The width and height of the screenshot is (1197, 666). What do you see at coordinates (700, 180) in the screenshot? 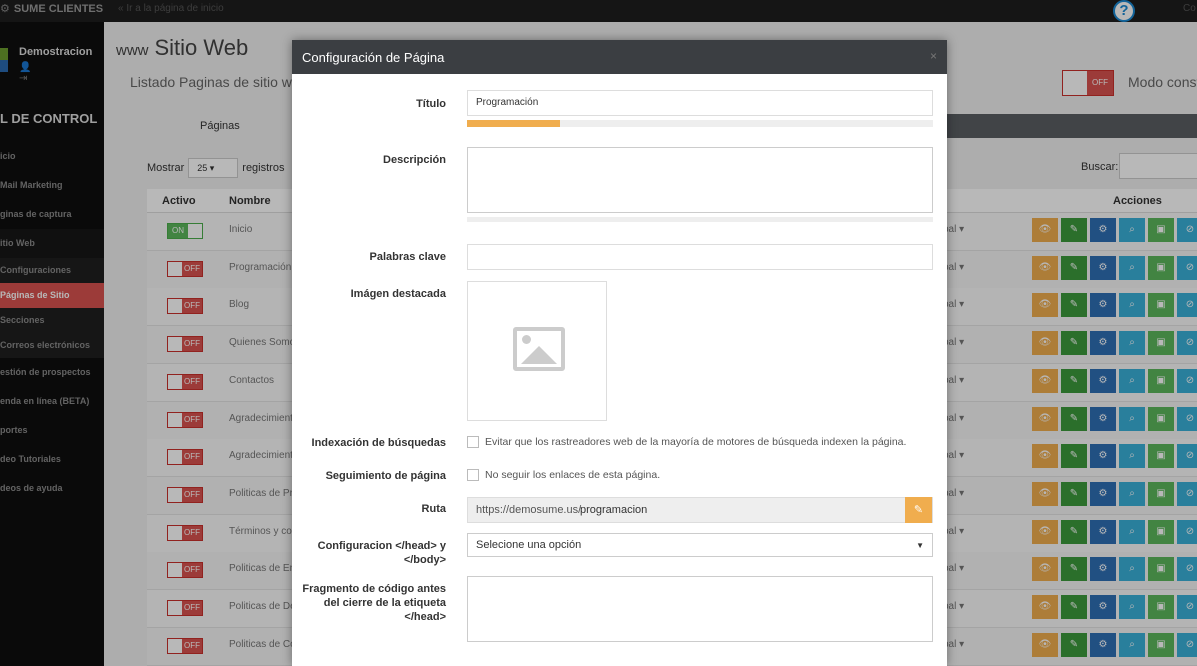
I see `descripcion-textarea` at bounding box center [700, 180].